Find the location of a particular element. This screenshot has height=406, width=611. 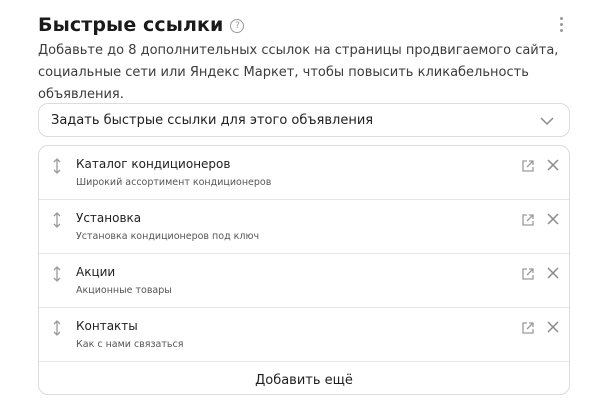

section-header: Быстрые ссылки ? is located at coordinates (141, 25).